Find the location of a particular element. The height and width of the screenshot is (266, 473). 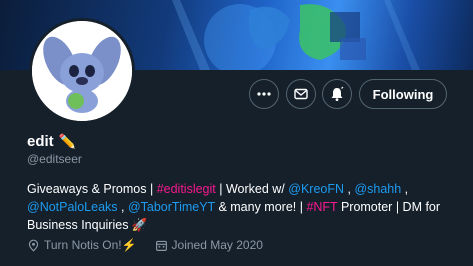

avatar-illustration is located at coordinates (82, 71).